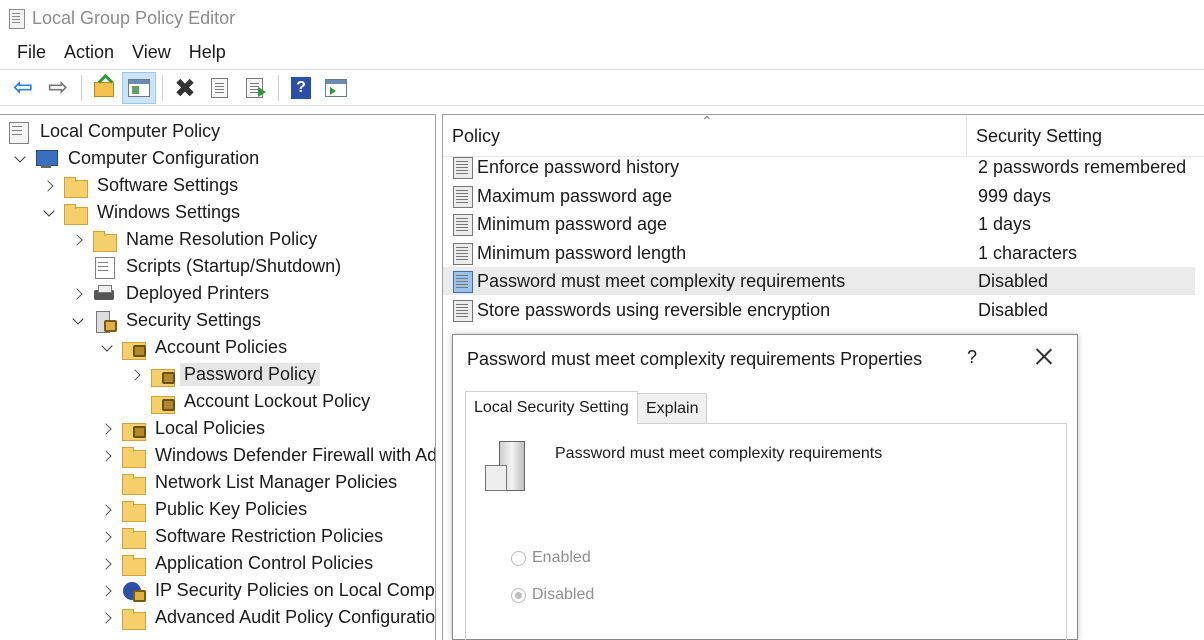 The height and width of the screenshot is (640, 1204). Describe the element at coordinates (1085, 136) in the screenshot. I see `column-header-security-setting: Security Setting` at that location.